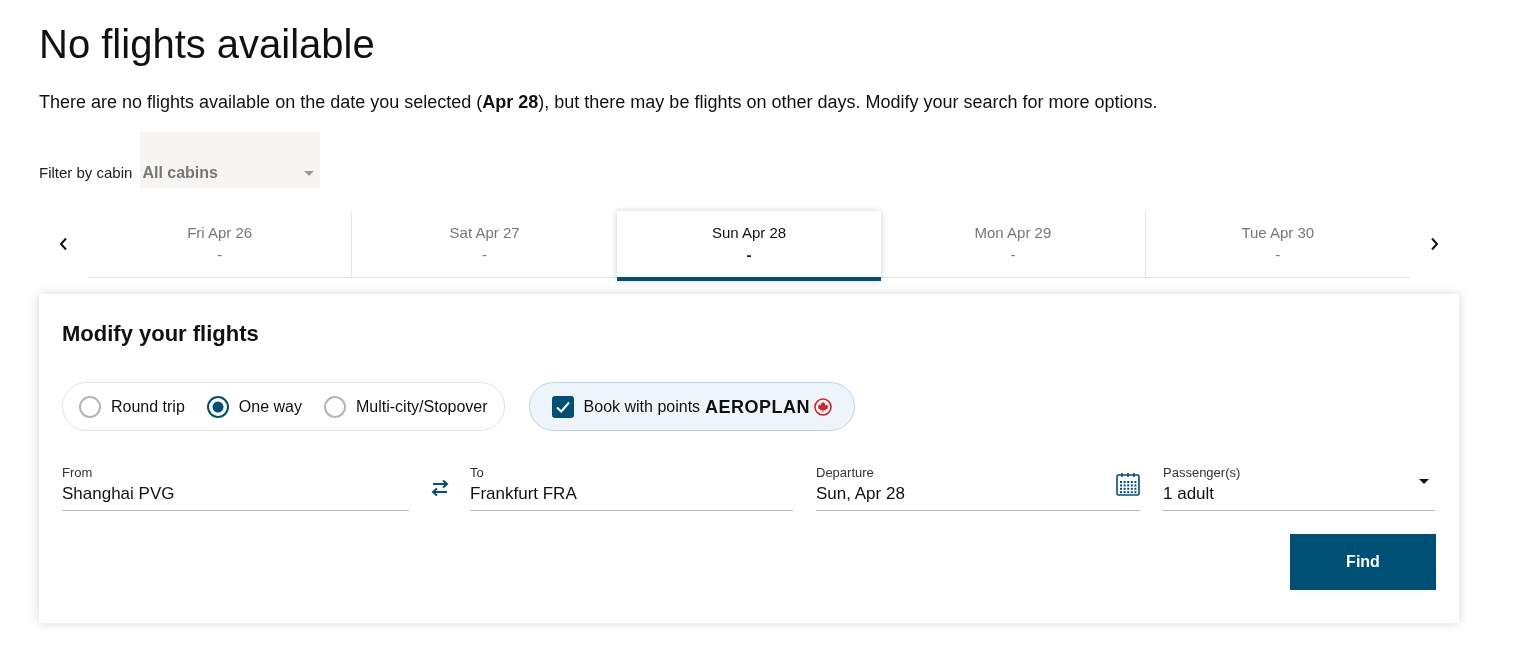 Image resolution: width=1532 pixels, height=670 pixels. What do you see at coordinates (758, 406) in the screenshot?
I see `aeroplan-wordmark: AEROPLAN` at bounding box center [758, 406].